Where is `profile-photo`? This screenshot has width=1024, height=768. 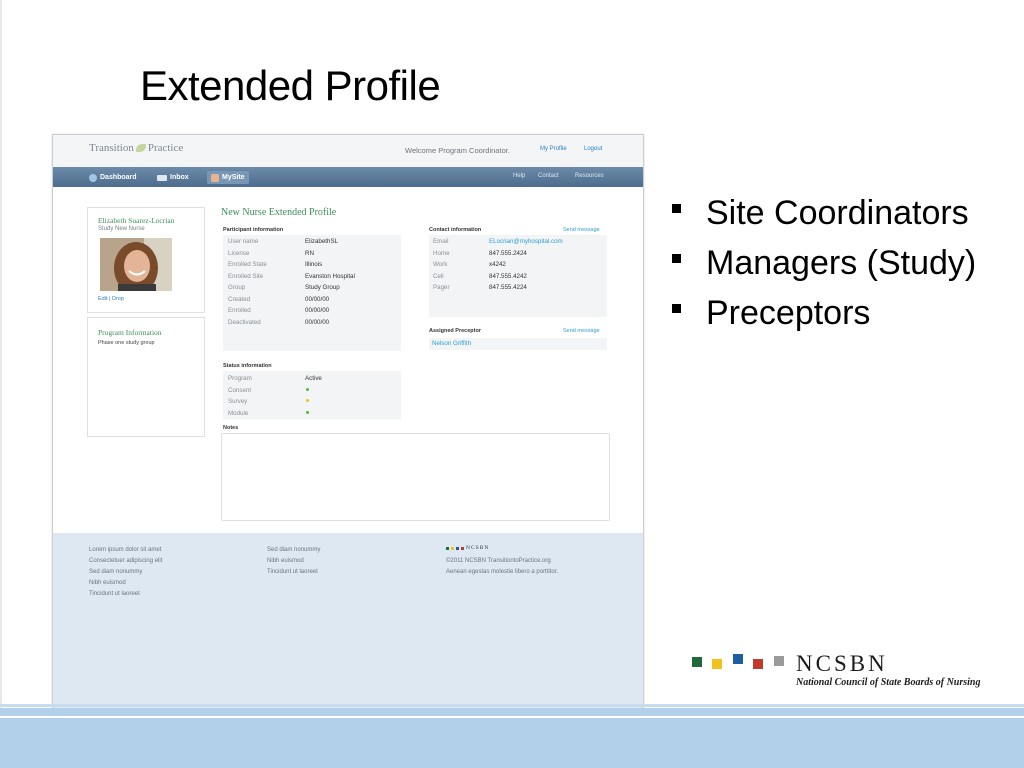 profile-photo is located at coordinates (136, 264).